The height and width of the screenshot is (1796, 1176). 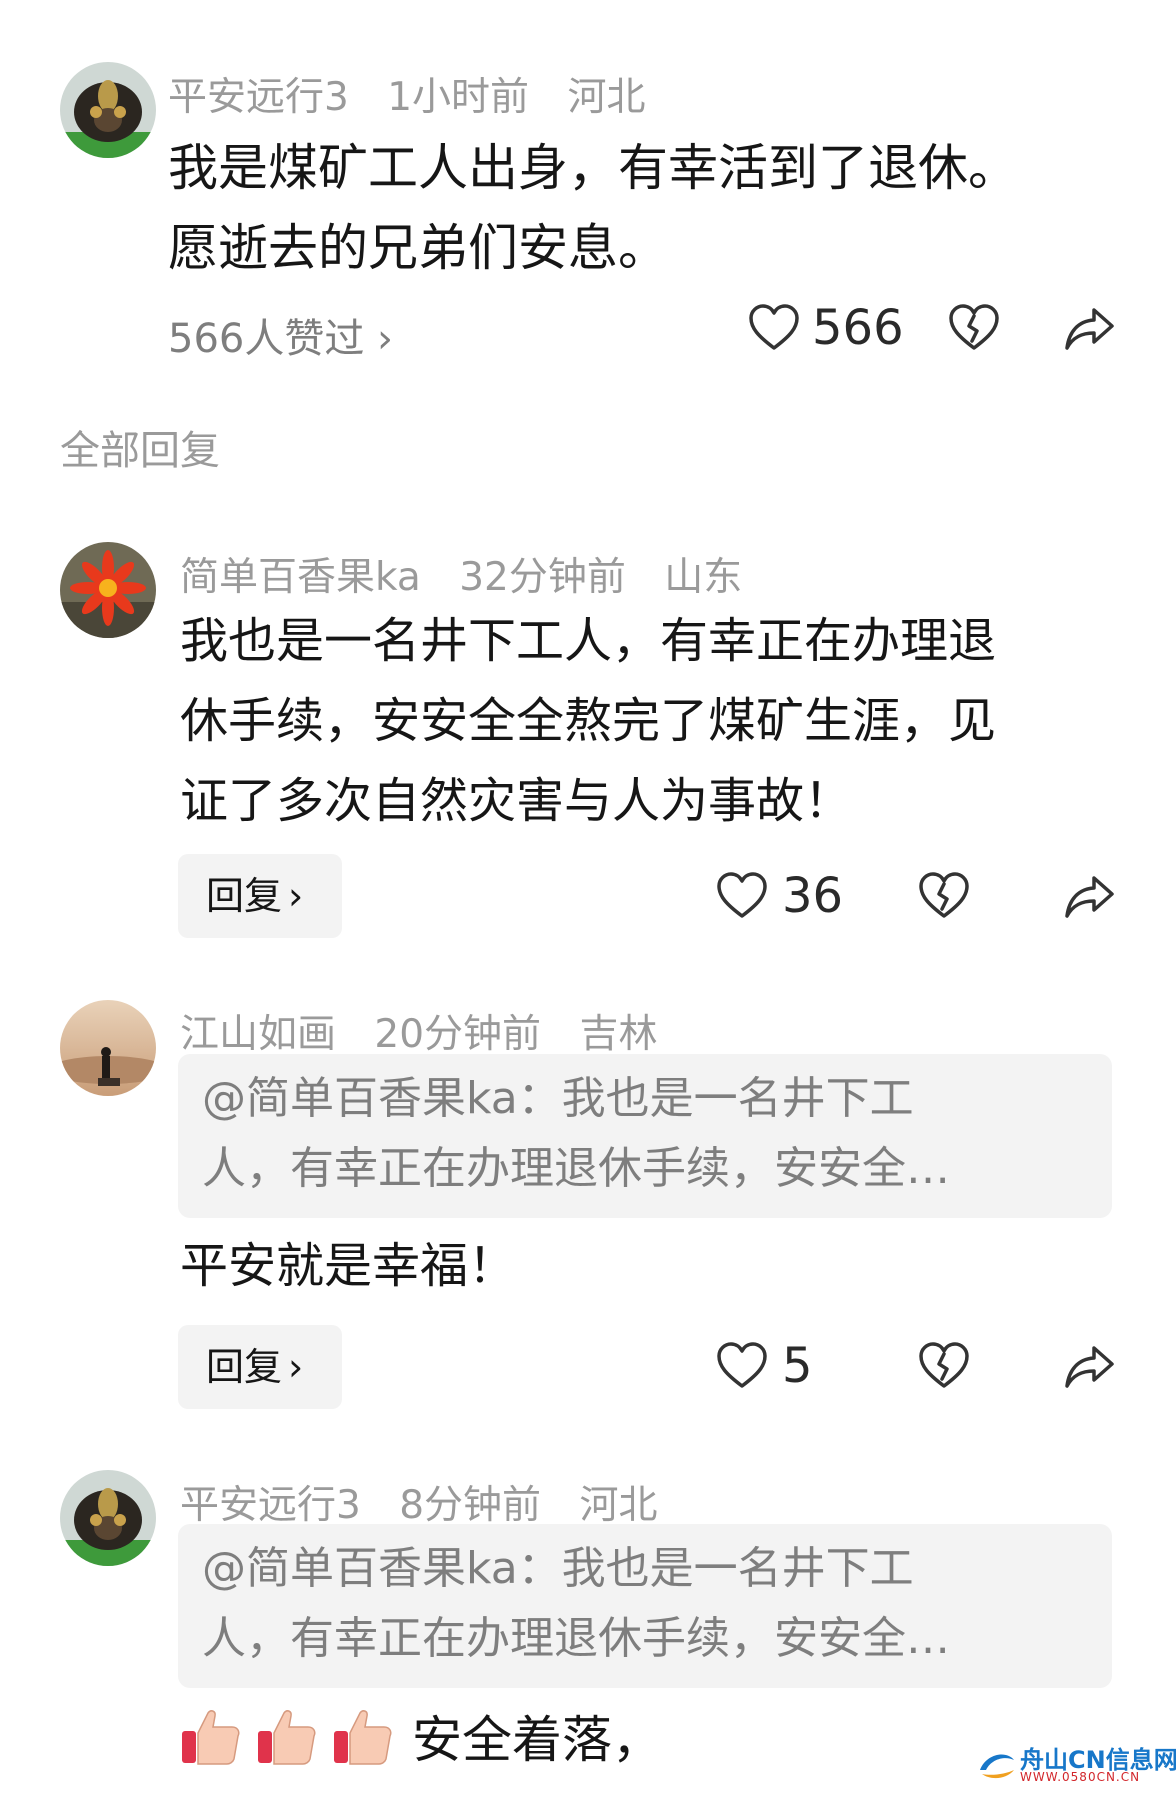 I want to click on location: 吉林, so click(x=618, y=1034).